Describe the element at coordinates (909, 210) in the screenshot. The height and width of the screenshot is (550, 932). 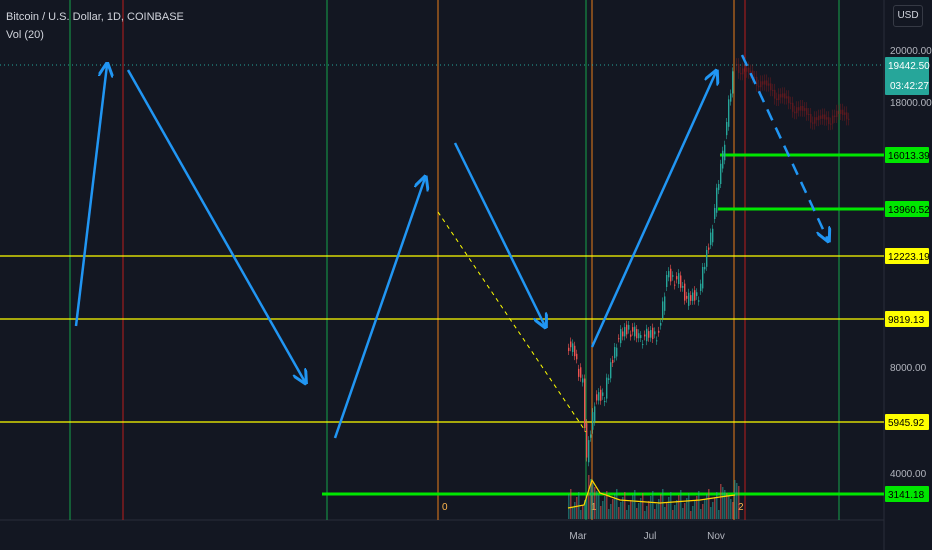
I see `price-level-label: 13960.52` at that location.